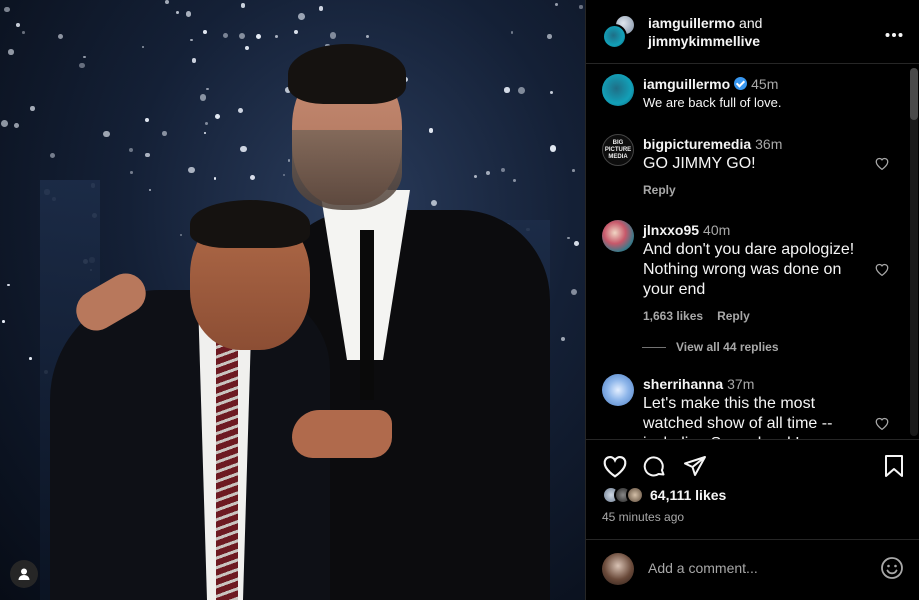  I want to click on more-options-icon, so click(894, 32).